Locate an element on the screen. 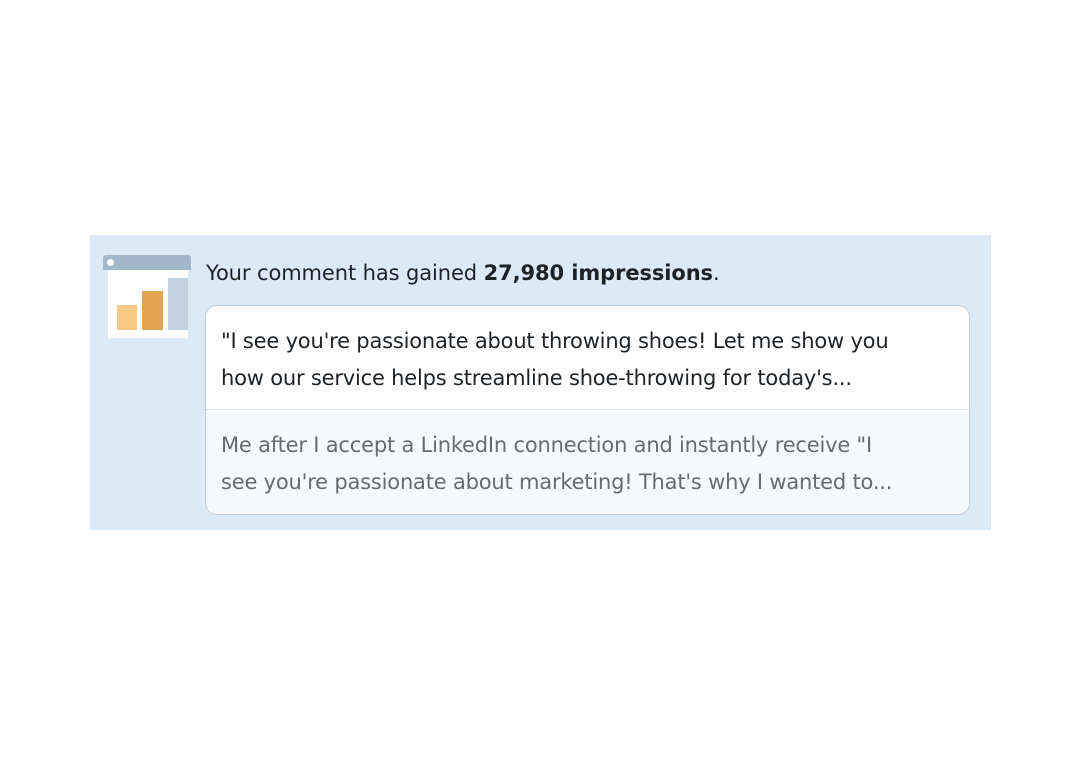  headline-prefix: Your comment has gained is located at coordinates (342, 273).